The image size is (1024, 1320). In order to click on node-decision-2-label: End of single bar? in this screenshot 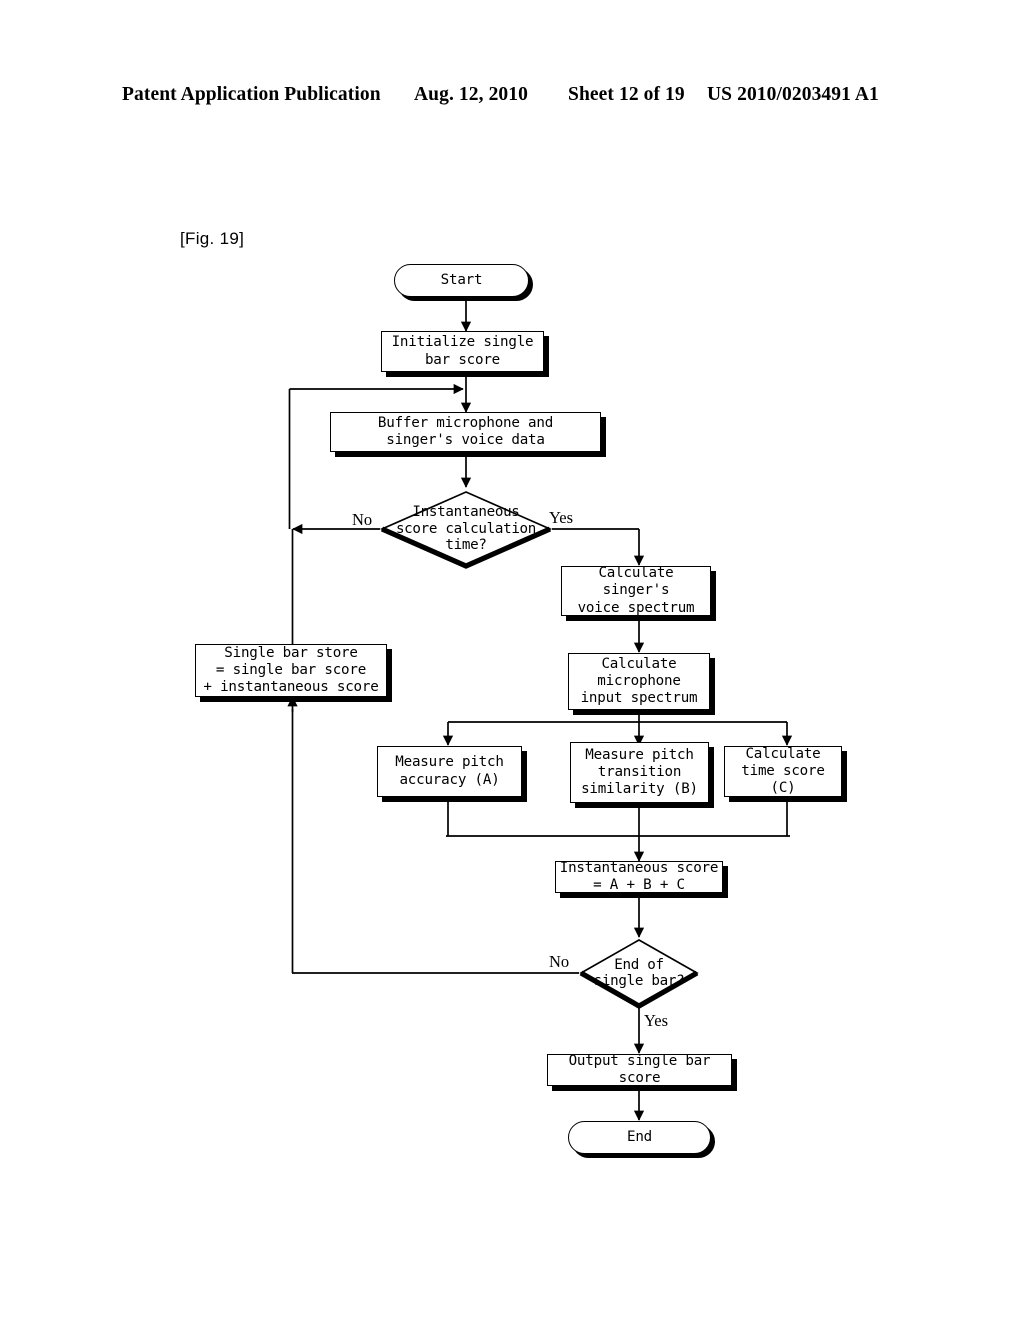, I will do `click(639, 972)`.